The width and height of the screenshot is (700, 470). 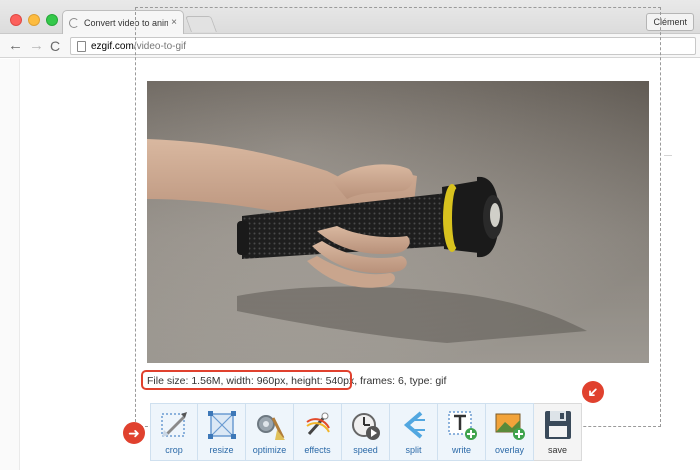 I want to click on tool-label: resize, so click(x=221, y=450).